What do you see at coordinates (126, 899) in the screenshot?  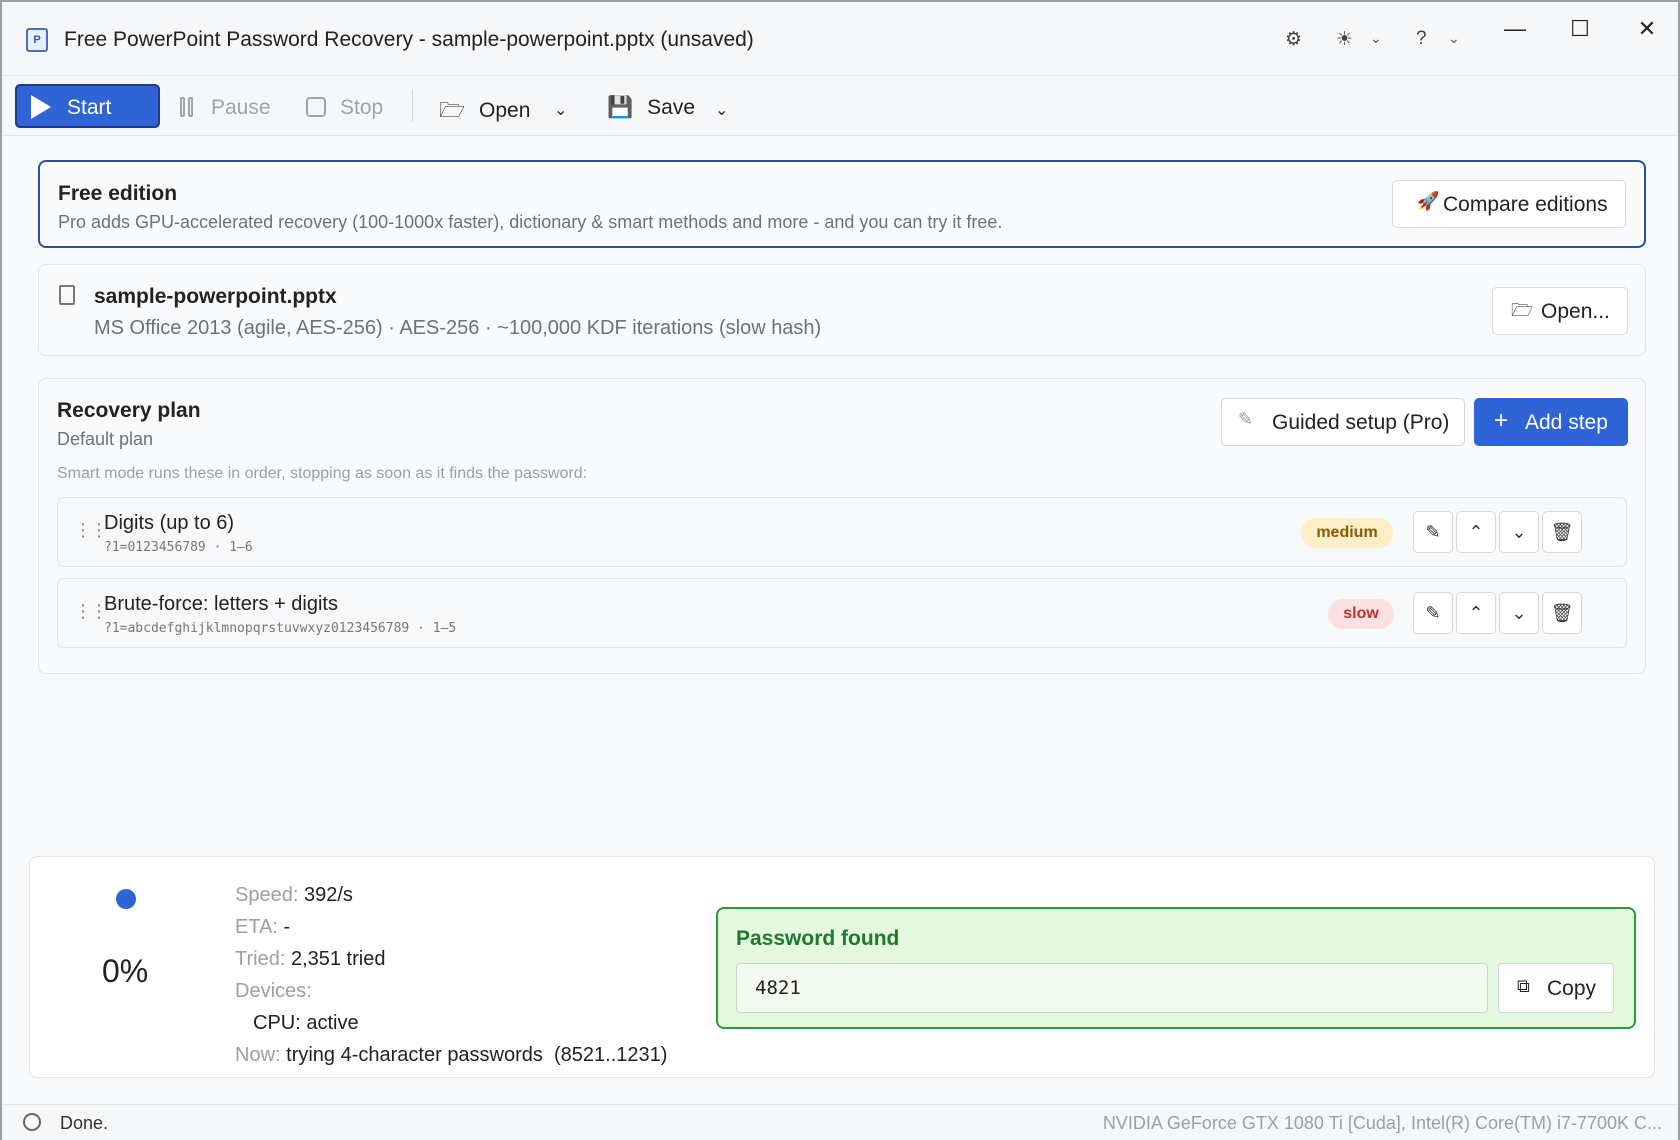 I see `progress-indicator-dot` at bounding box center [126, 899].